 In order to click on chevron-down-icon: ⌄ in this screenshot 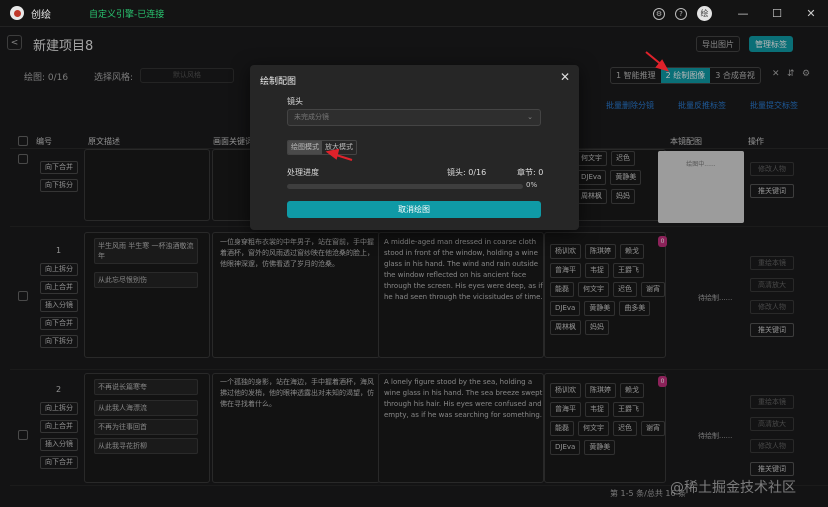, I will do `click(530, 117)`.